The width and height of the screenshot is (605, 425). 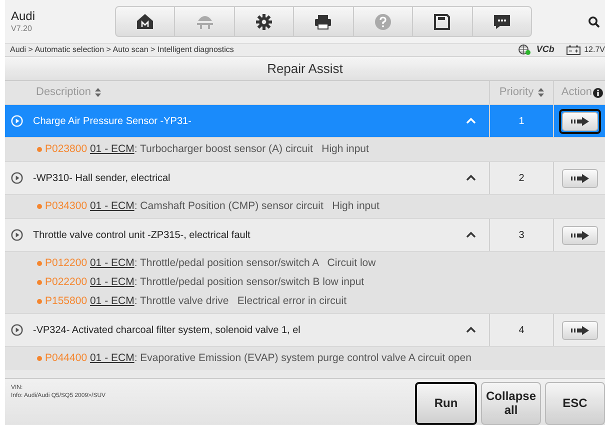 What do you see at coordinates (305, 263) in the screenshot?
I see `fault-line: P012200 01 - ECM: Throttle/pedal position sensor/switch A Circuit low` at bounding box center [305, 263].